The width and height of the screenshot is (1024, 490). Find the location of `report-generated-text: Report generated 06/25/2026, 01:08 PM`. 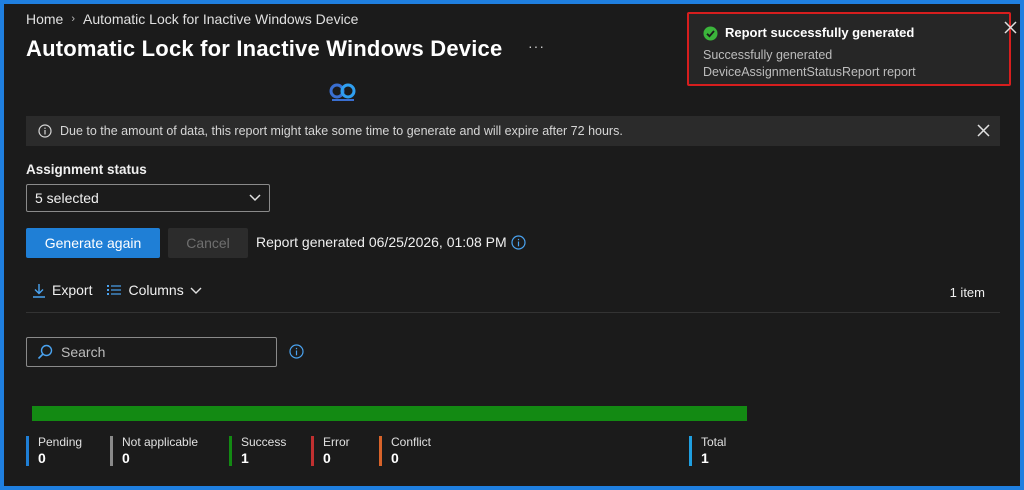

report-generated-text: Report generated 06/25/2026, 01:08 PM is located at coordinates (381, 242).